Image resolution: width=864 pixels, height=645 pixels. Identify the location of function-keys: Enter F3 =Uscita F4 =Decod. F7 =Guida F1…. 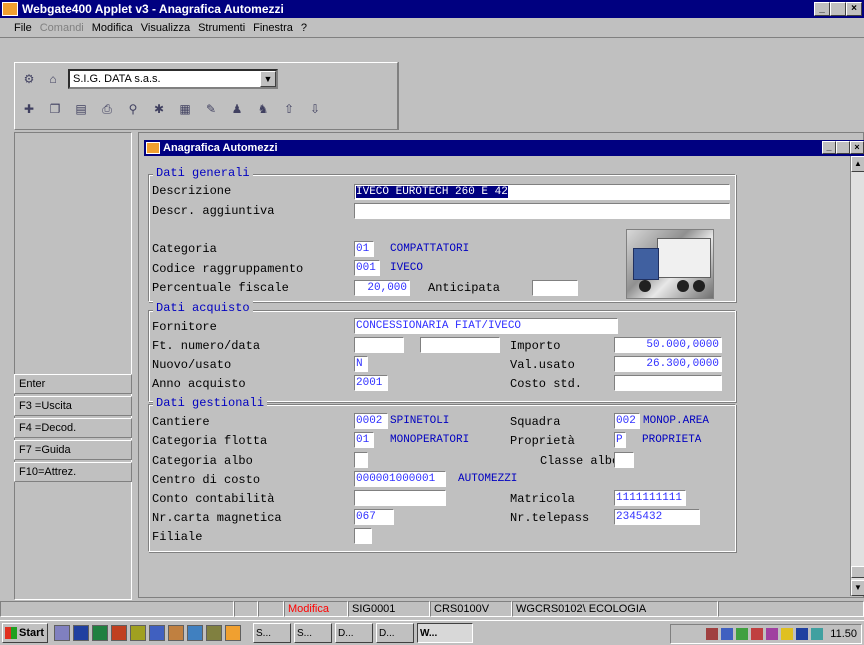
(73, 429).